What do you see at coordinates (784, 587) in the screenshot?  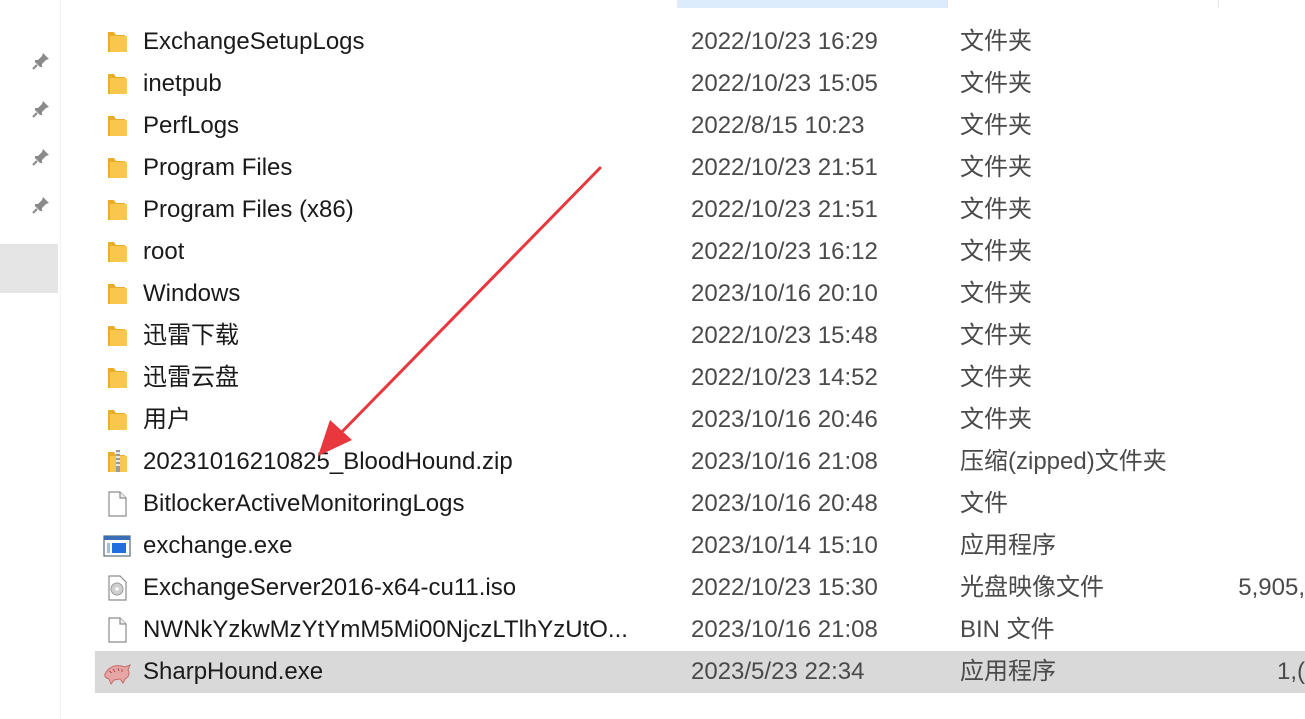 I see `file-date-modified: 2022/10/23 15:30` at bounding box center [784, 587].